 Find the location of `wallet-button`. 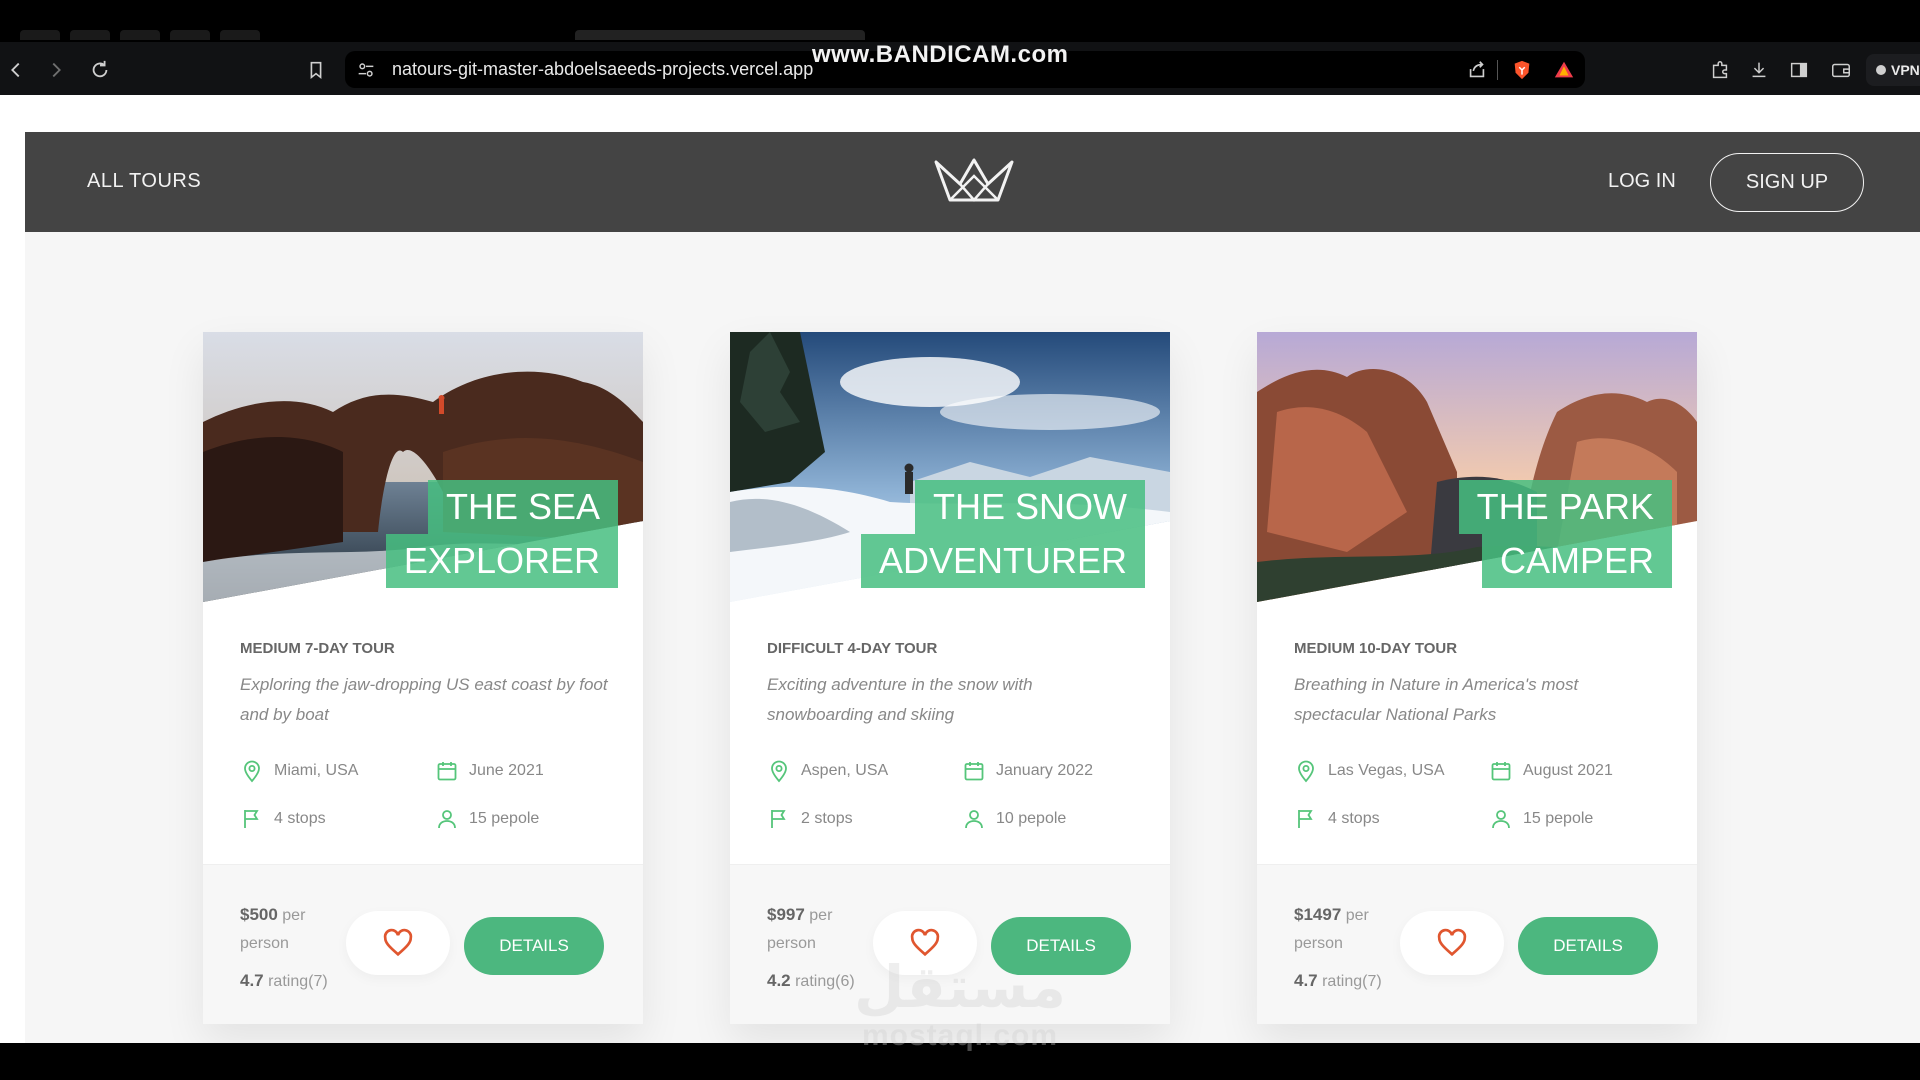

wallet-button is located at coordinates (1841, 70).